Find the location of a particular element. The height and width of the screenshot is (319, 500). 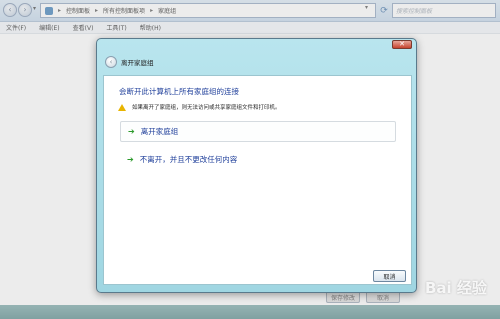

stay-label: 不离开，并且不更改任何内容 is located at coordinates (188, 159).